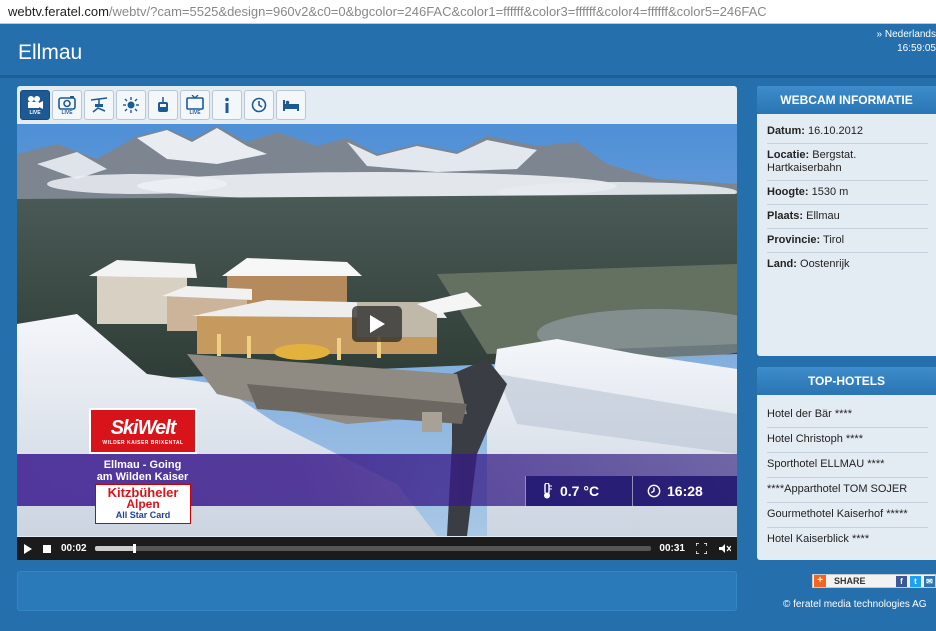 This screenshot has width=936, height=631. Describe the element at coordinates (846, 381) in the screenshot. I see `top-hotels-heading: TOP-HOTELS` at that location.